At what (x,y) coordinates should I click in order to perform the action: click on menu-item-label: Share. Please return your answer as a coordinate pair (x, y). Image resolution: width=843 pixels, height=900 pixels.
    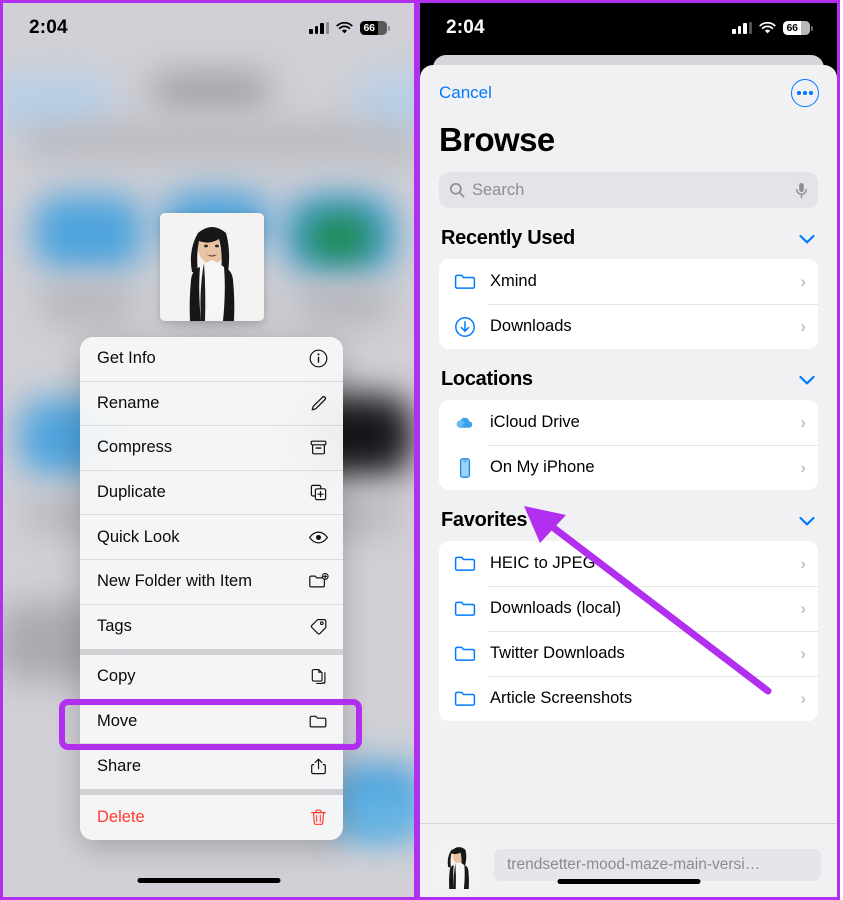
    Looking at the image, I should click on (119, 766).